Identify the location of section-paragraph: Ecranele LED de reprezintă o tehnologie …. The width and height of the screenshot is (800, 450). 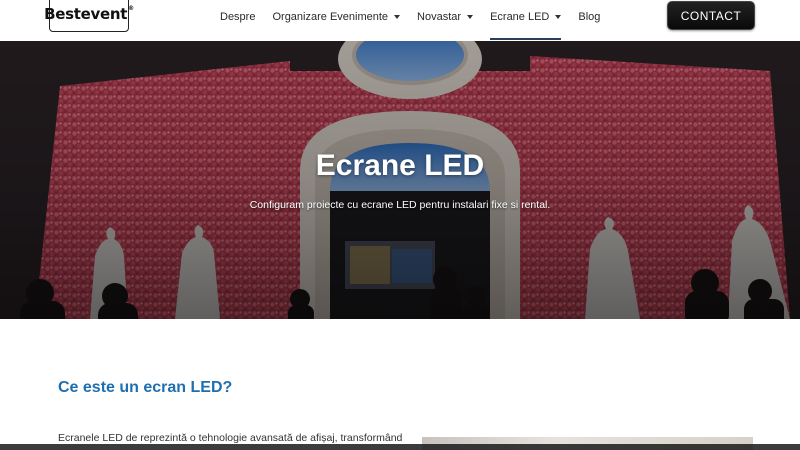
(230, 438).